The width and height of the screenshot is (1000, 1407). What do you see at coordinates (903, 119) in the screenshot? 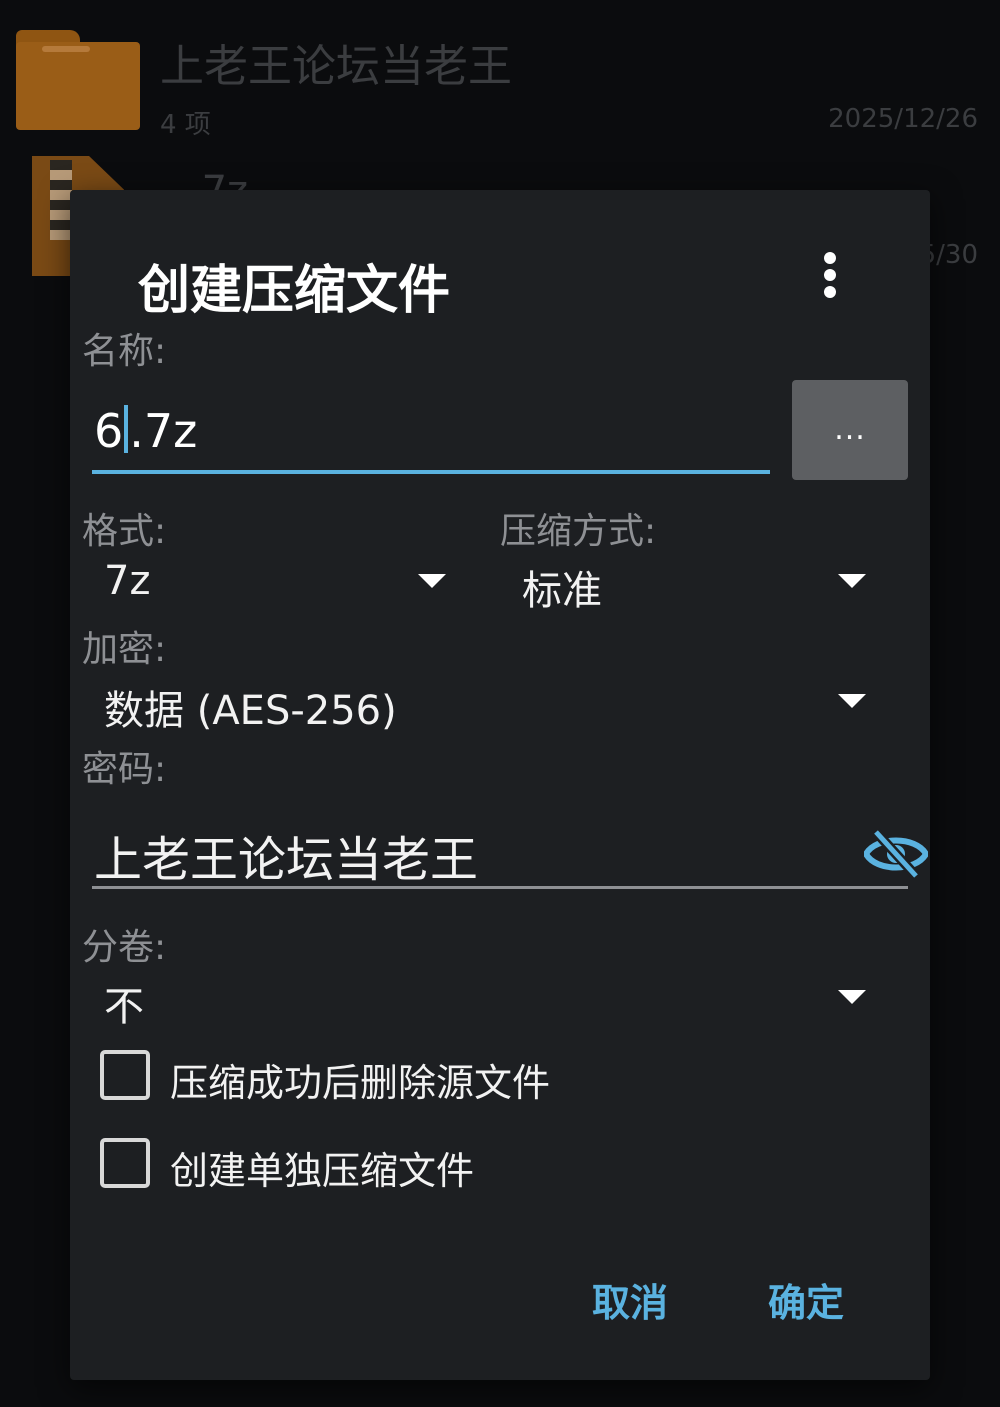
I see `folder-date: 2025/12/26` at bounding box center [903, 119].